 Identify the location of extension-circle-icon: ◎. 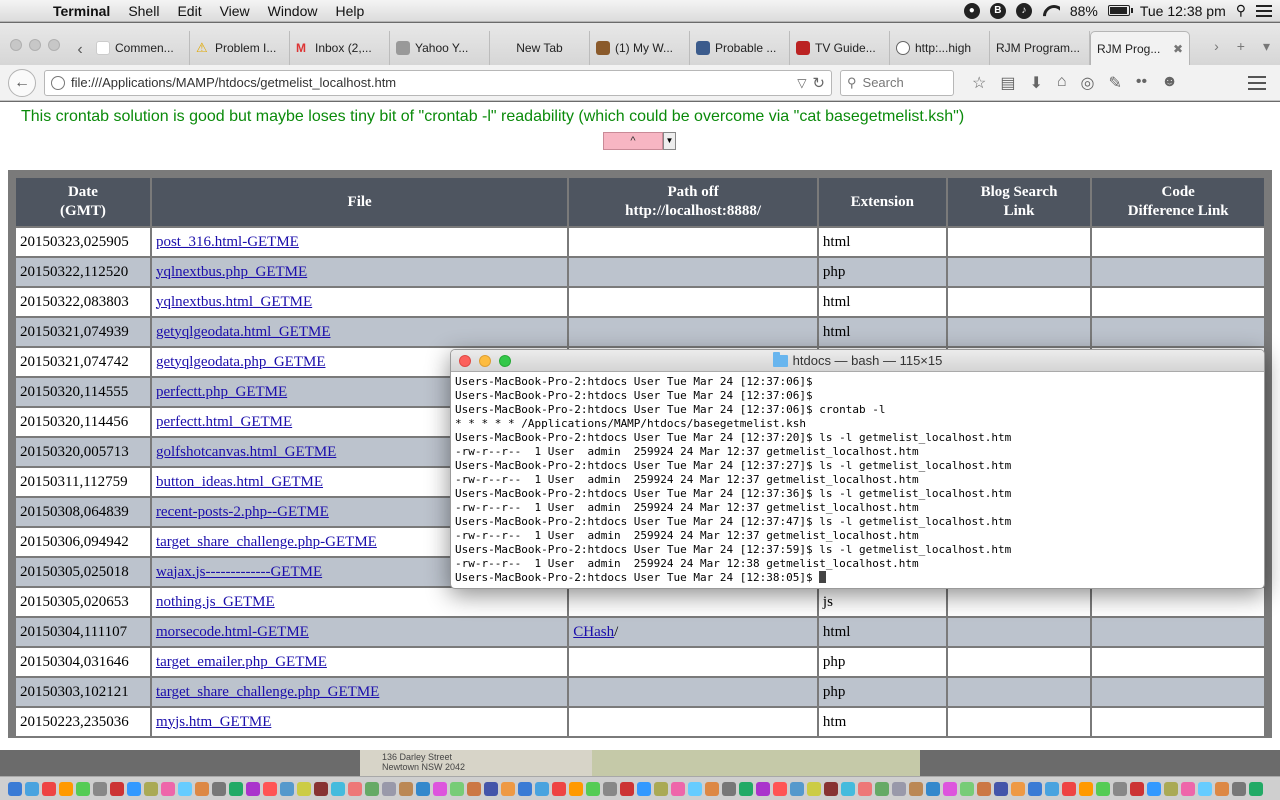
(1088, 83).